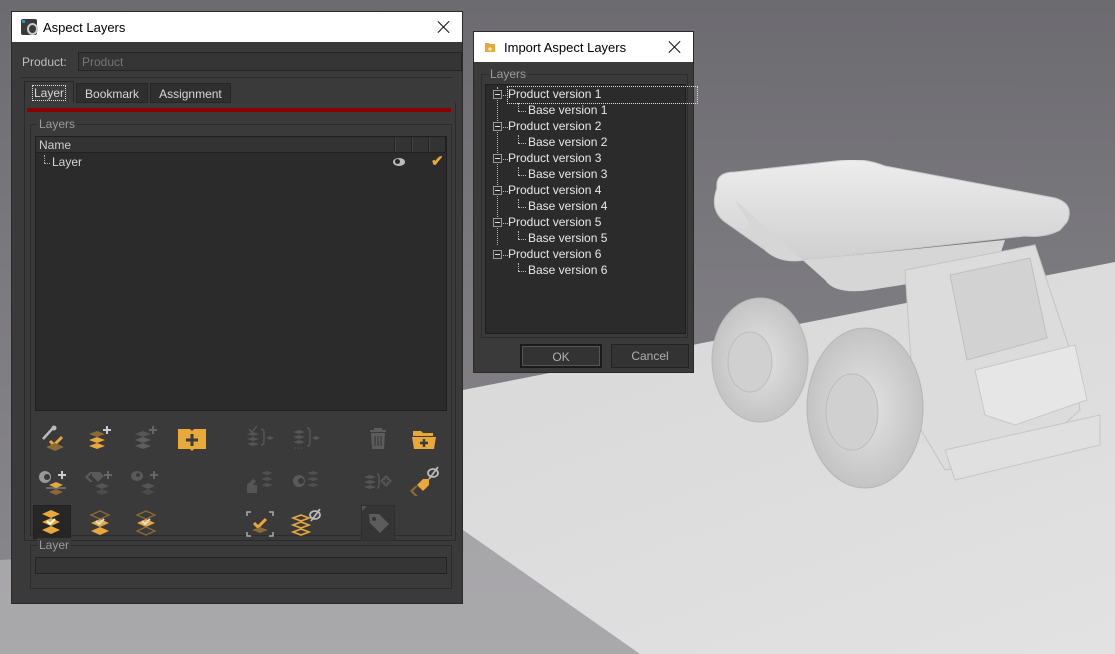 The image size is (1115, 654). I want to click on tab-assignment: Assignment, so click(190, 93).